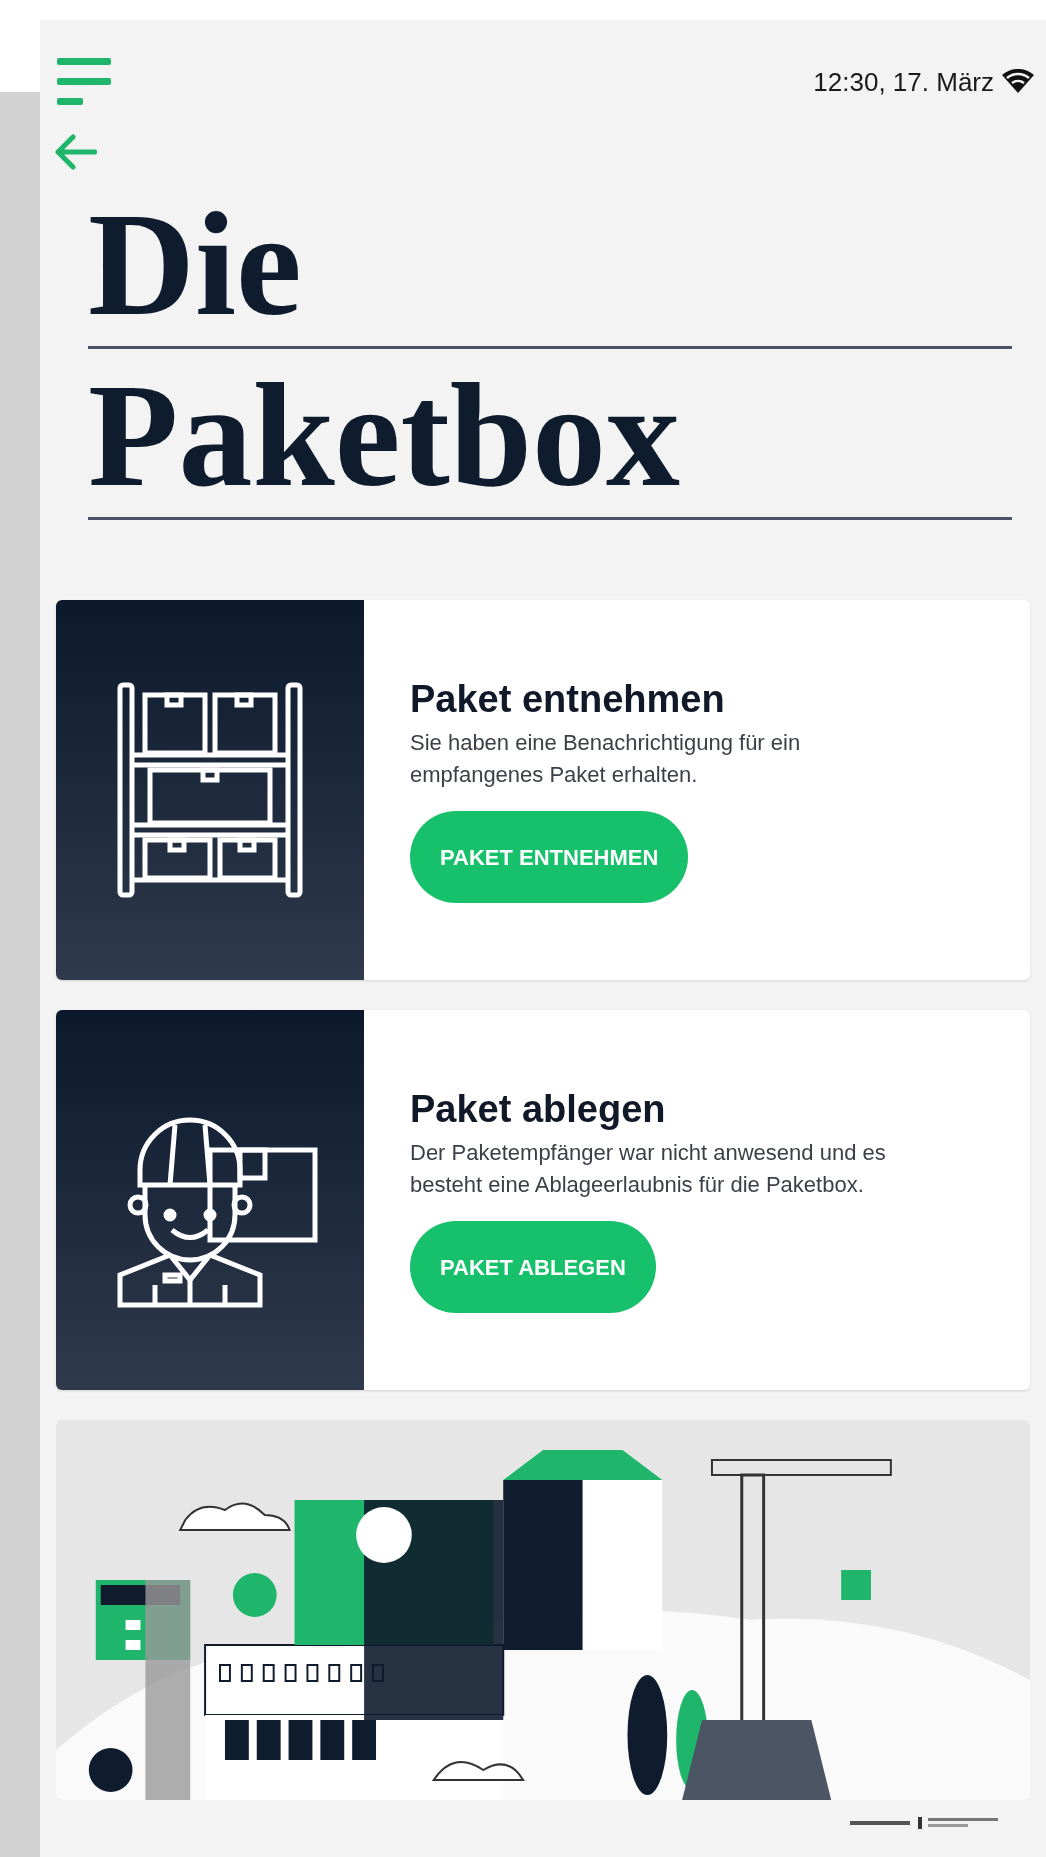  I want to click on back-arrow-icon, so click(76, 152).